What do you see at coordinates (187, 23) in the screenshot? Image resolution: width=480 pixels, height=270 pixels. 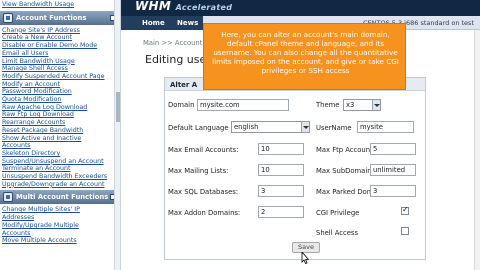 I see `nav-news: News` at bounding box center [187, 23].